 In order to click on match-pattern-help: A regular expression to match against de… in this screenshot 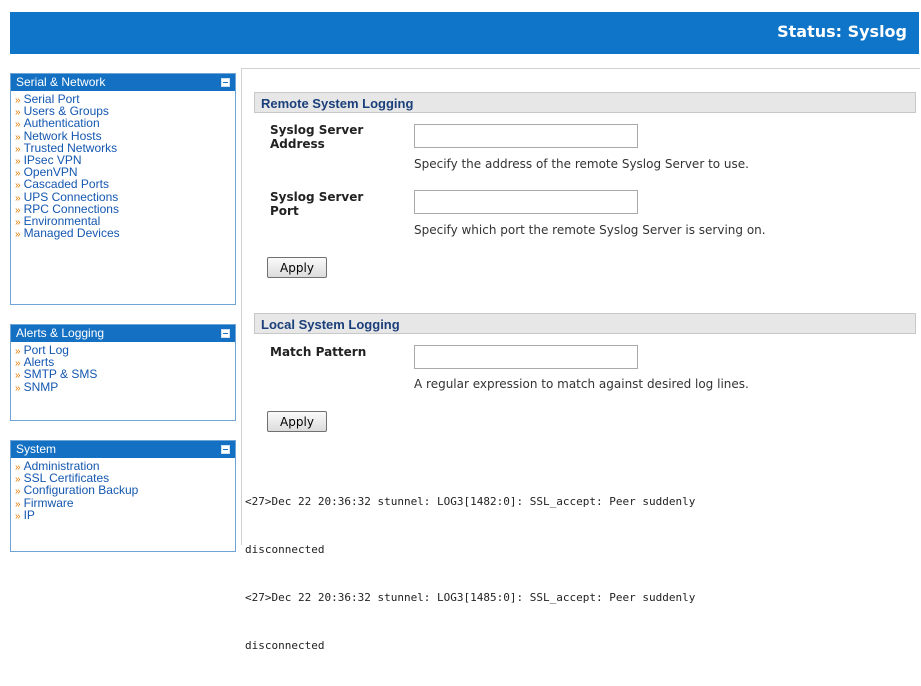, I will do `click(581, 384)`.